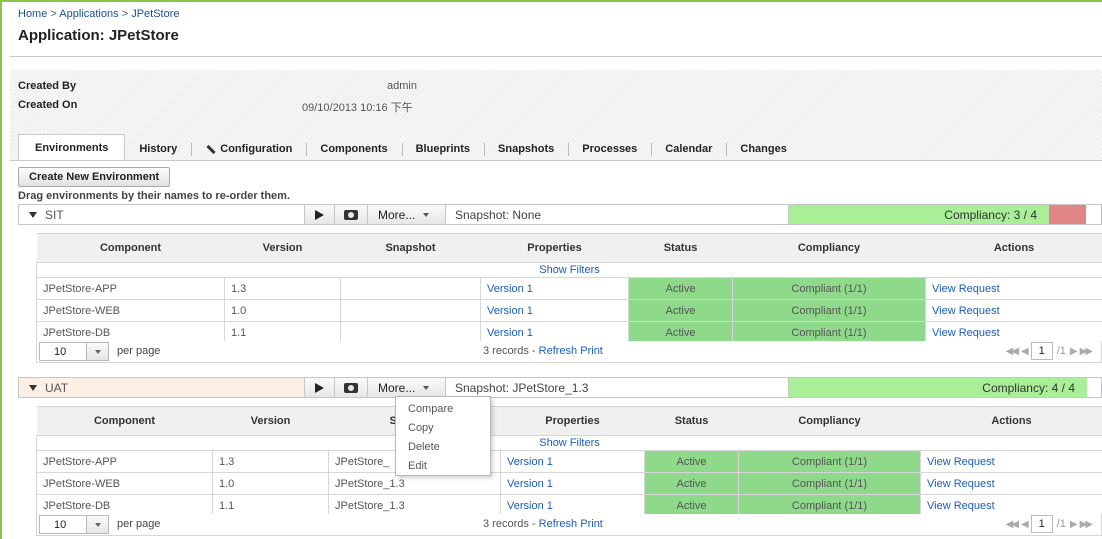 This screenshot has height=539, width=1102. Describe the element at coordinates (94, 177) in the screenshot. I see `create-environment-button: Create New Environment` at that location.